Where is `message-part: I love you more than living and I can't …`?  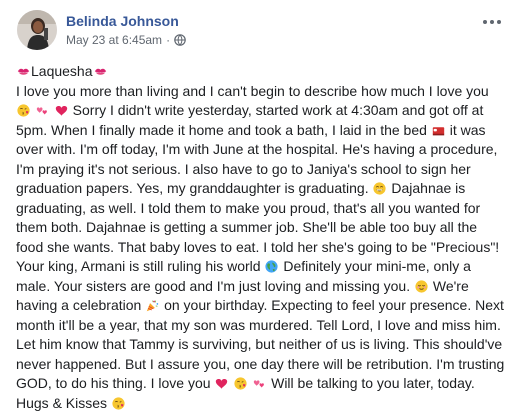 message-part: I love you more than living and I can't … is located at coordinates (252, 90).